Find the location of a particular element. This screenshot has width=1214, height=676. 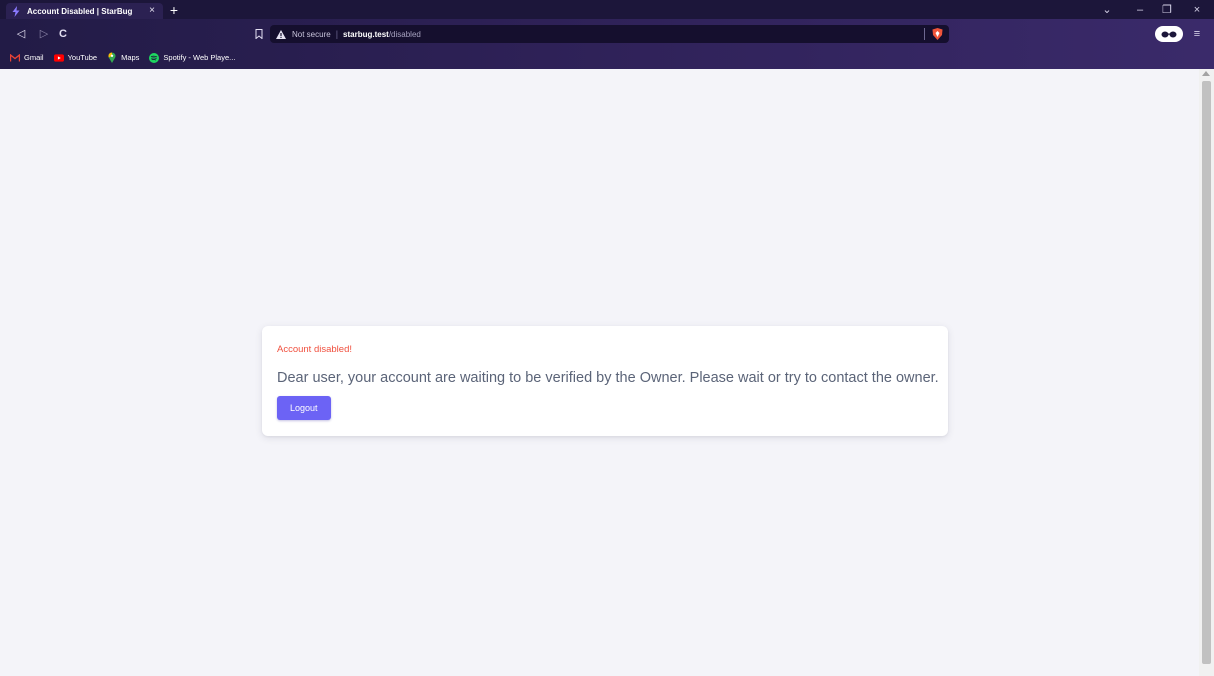

url-divider is located at coordinates (924, 34).